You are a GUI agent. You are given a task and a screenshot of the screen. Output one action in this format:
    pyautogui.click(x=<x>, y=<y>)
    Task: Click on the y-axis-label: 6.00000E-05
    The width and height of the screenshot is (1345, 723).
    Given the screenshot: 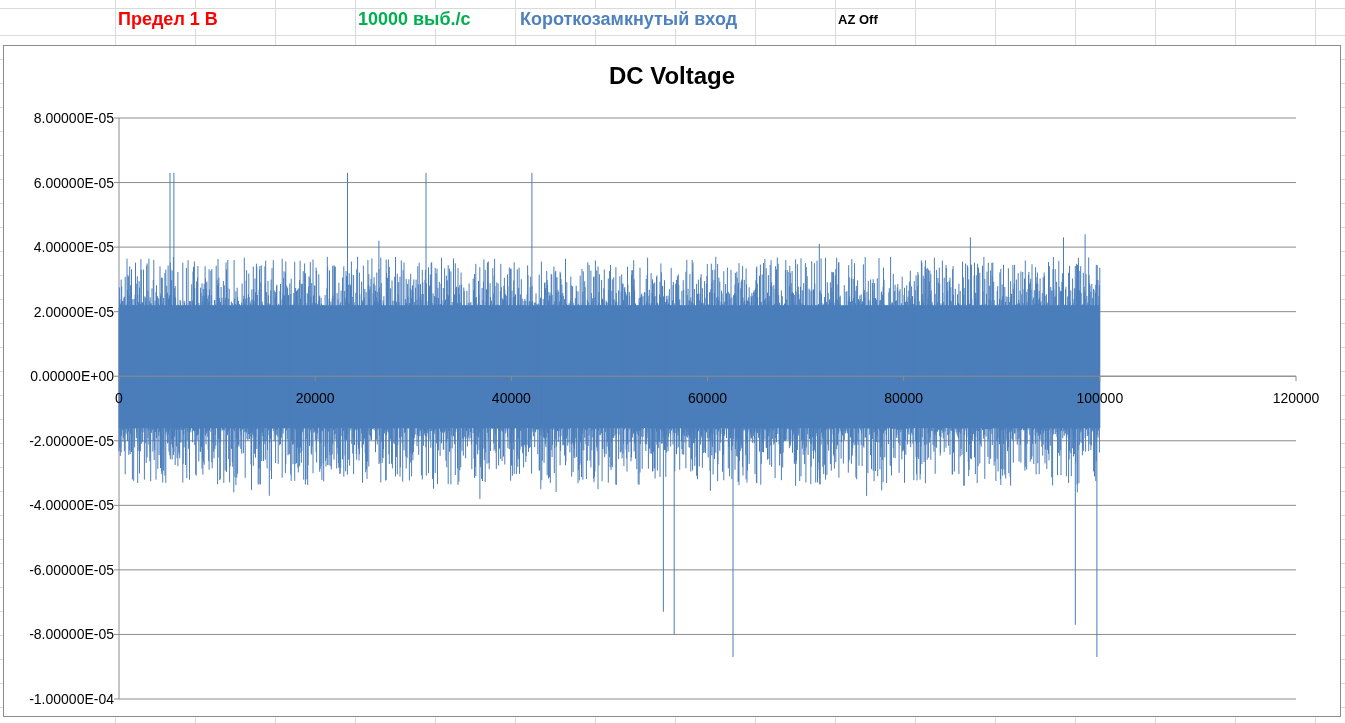 What is the action you would take?
    pyautogui.click(x=73, y=182)
    